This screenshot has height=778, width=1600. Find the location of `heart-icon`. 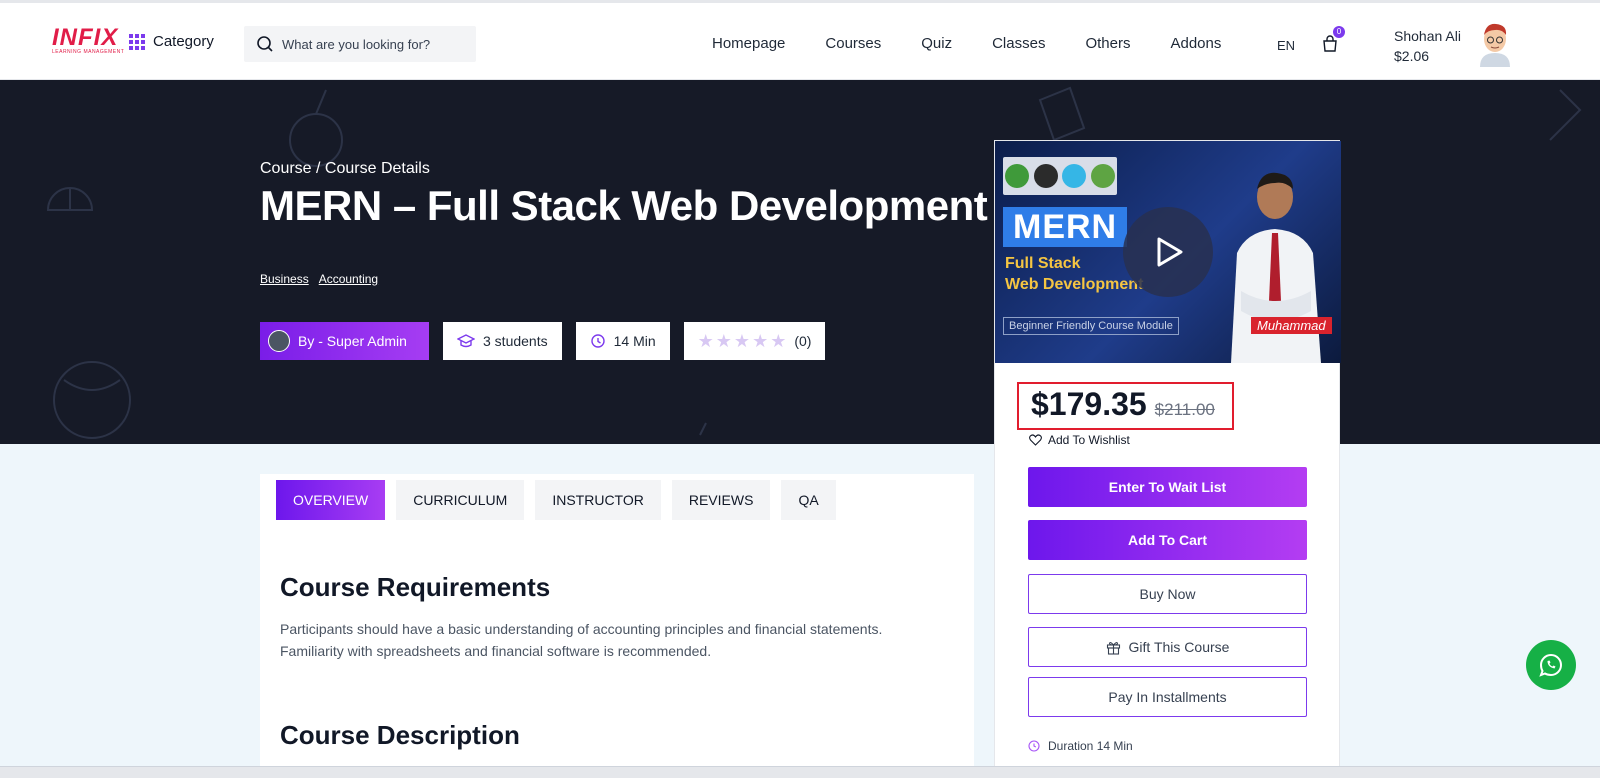

heart-icon is located at coordinates (1035, 440).